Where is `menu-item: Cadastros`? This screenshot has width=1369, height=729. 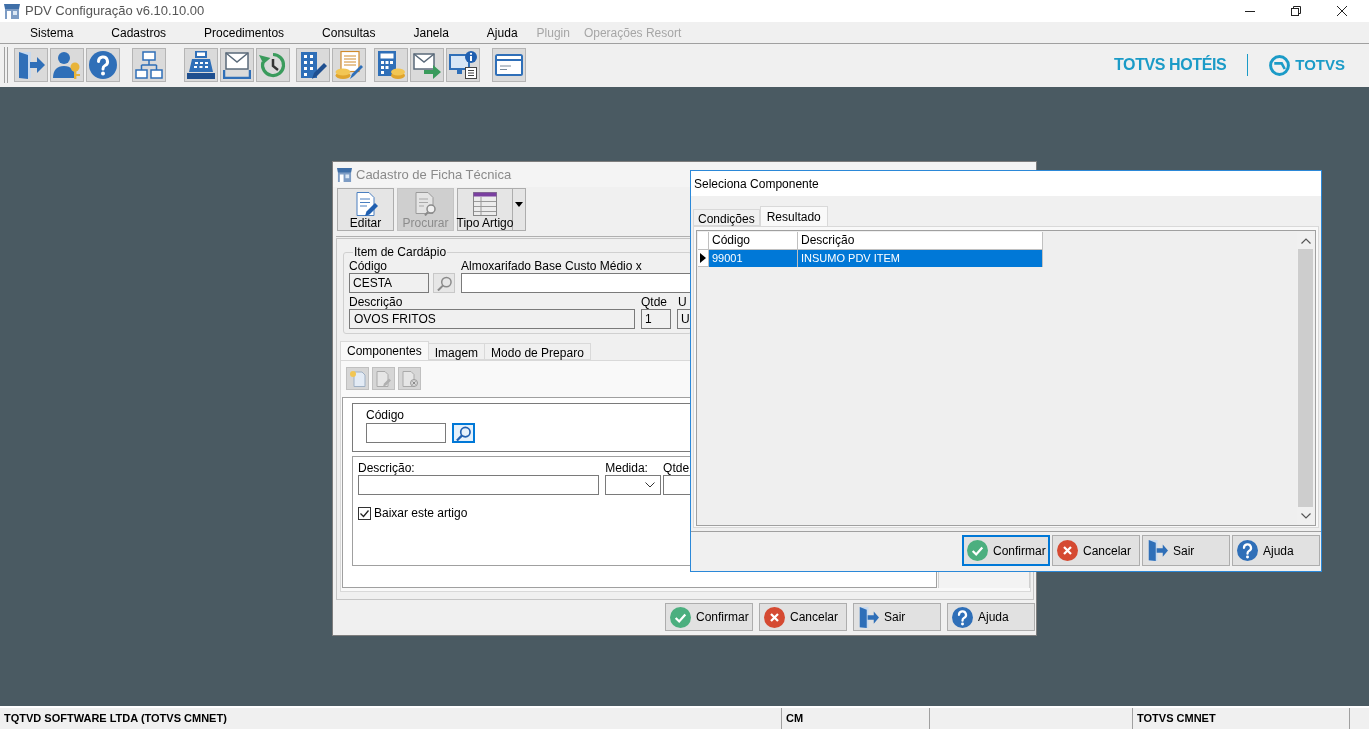
menu-item: Cadastros is located at coordinates (139, 32).